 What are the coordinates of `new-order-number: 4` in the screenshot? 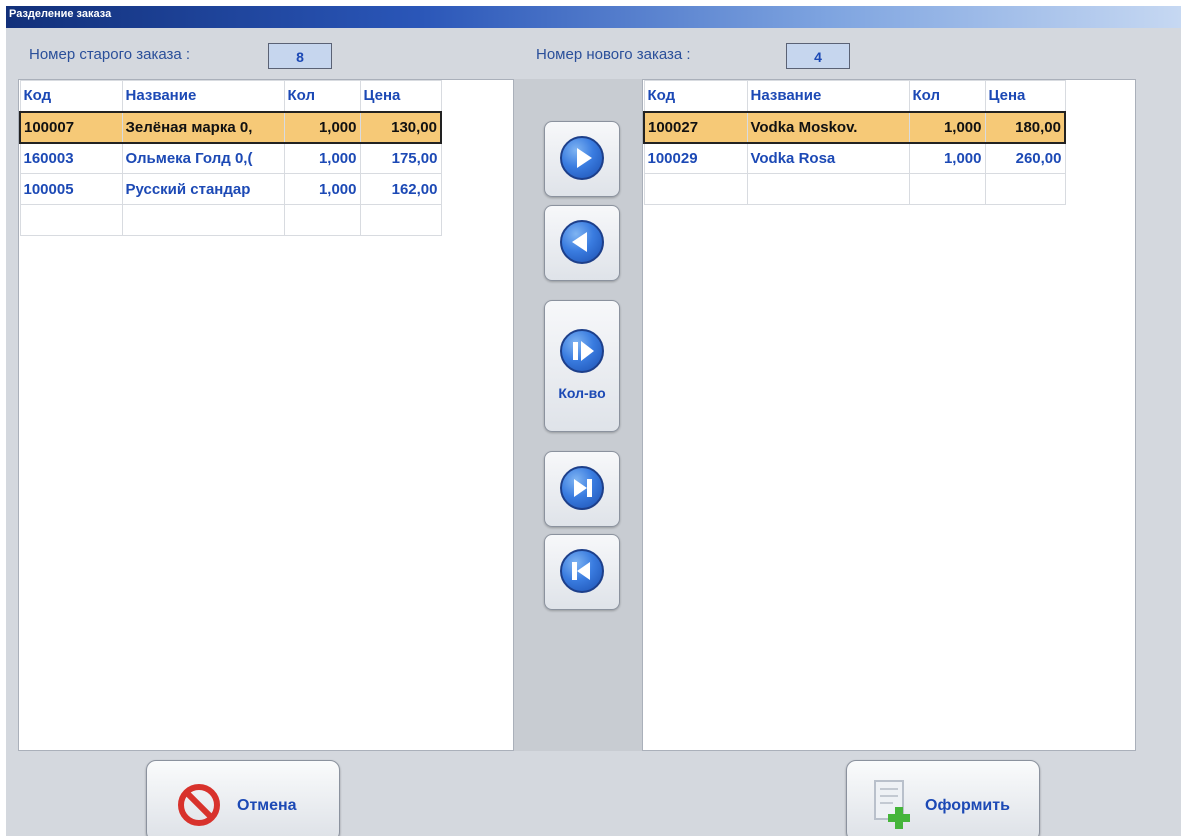 It's located at (818, 56).